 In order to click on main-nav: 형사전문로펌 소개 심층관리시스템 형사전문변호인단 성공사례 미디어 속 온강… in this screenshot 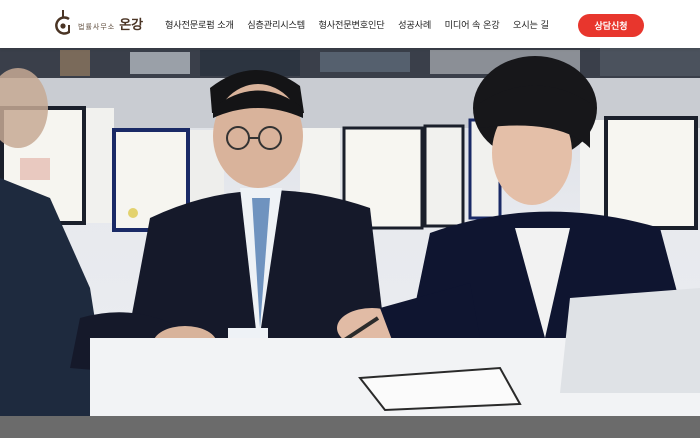, I will do `click(363, 24)`.